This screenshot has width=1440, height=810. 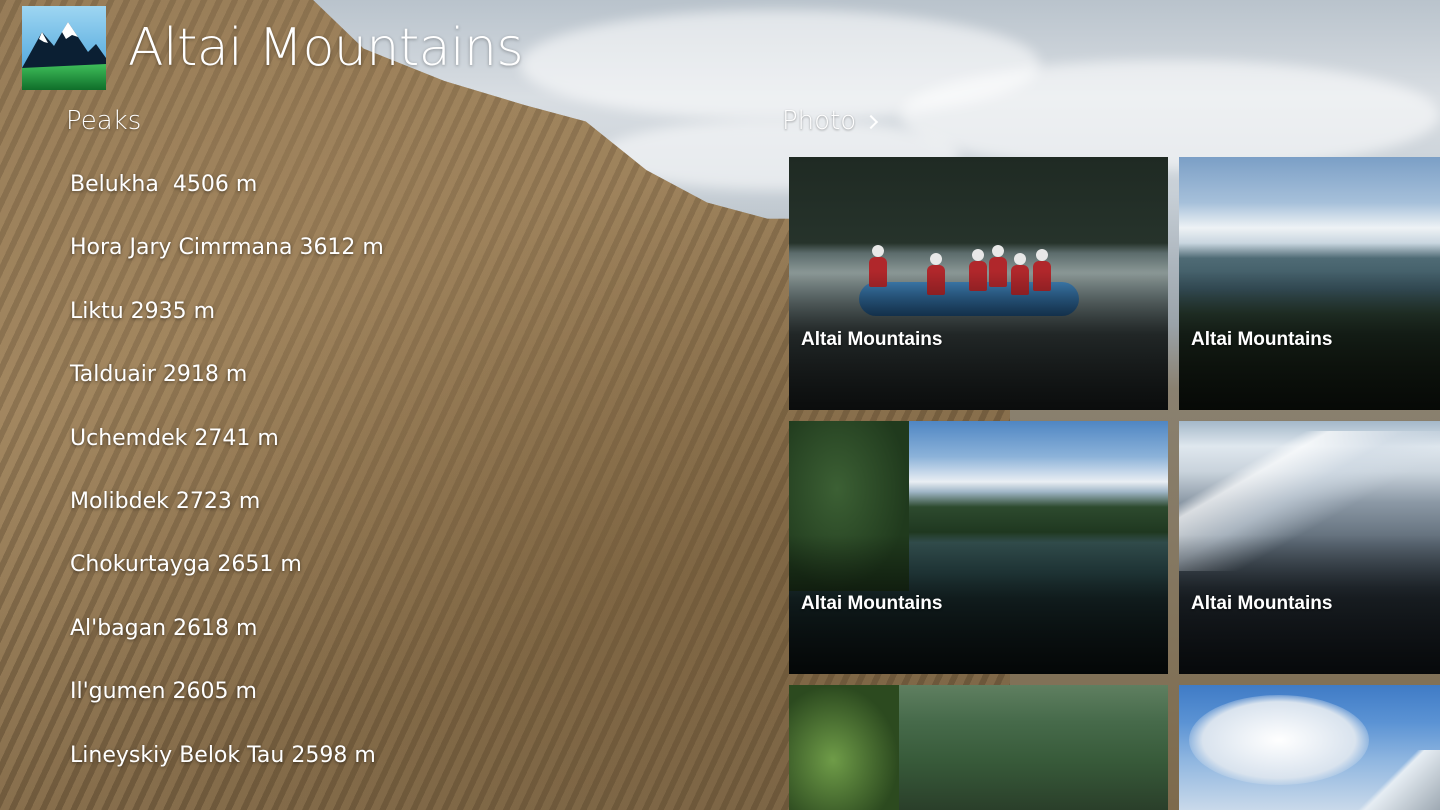 I want to click on photo-section-link: Photo, so click(x=830, y=121).